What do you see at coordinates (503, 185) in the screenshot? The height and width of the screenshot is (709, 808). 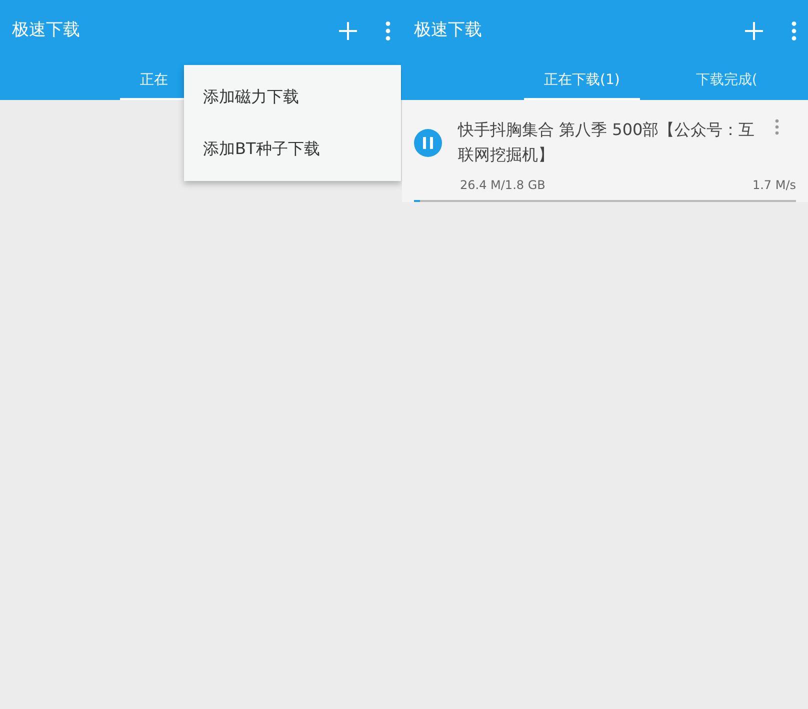 I see `download-size: 26.4 M/1.8 GB` at bounding box center [503, 185].